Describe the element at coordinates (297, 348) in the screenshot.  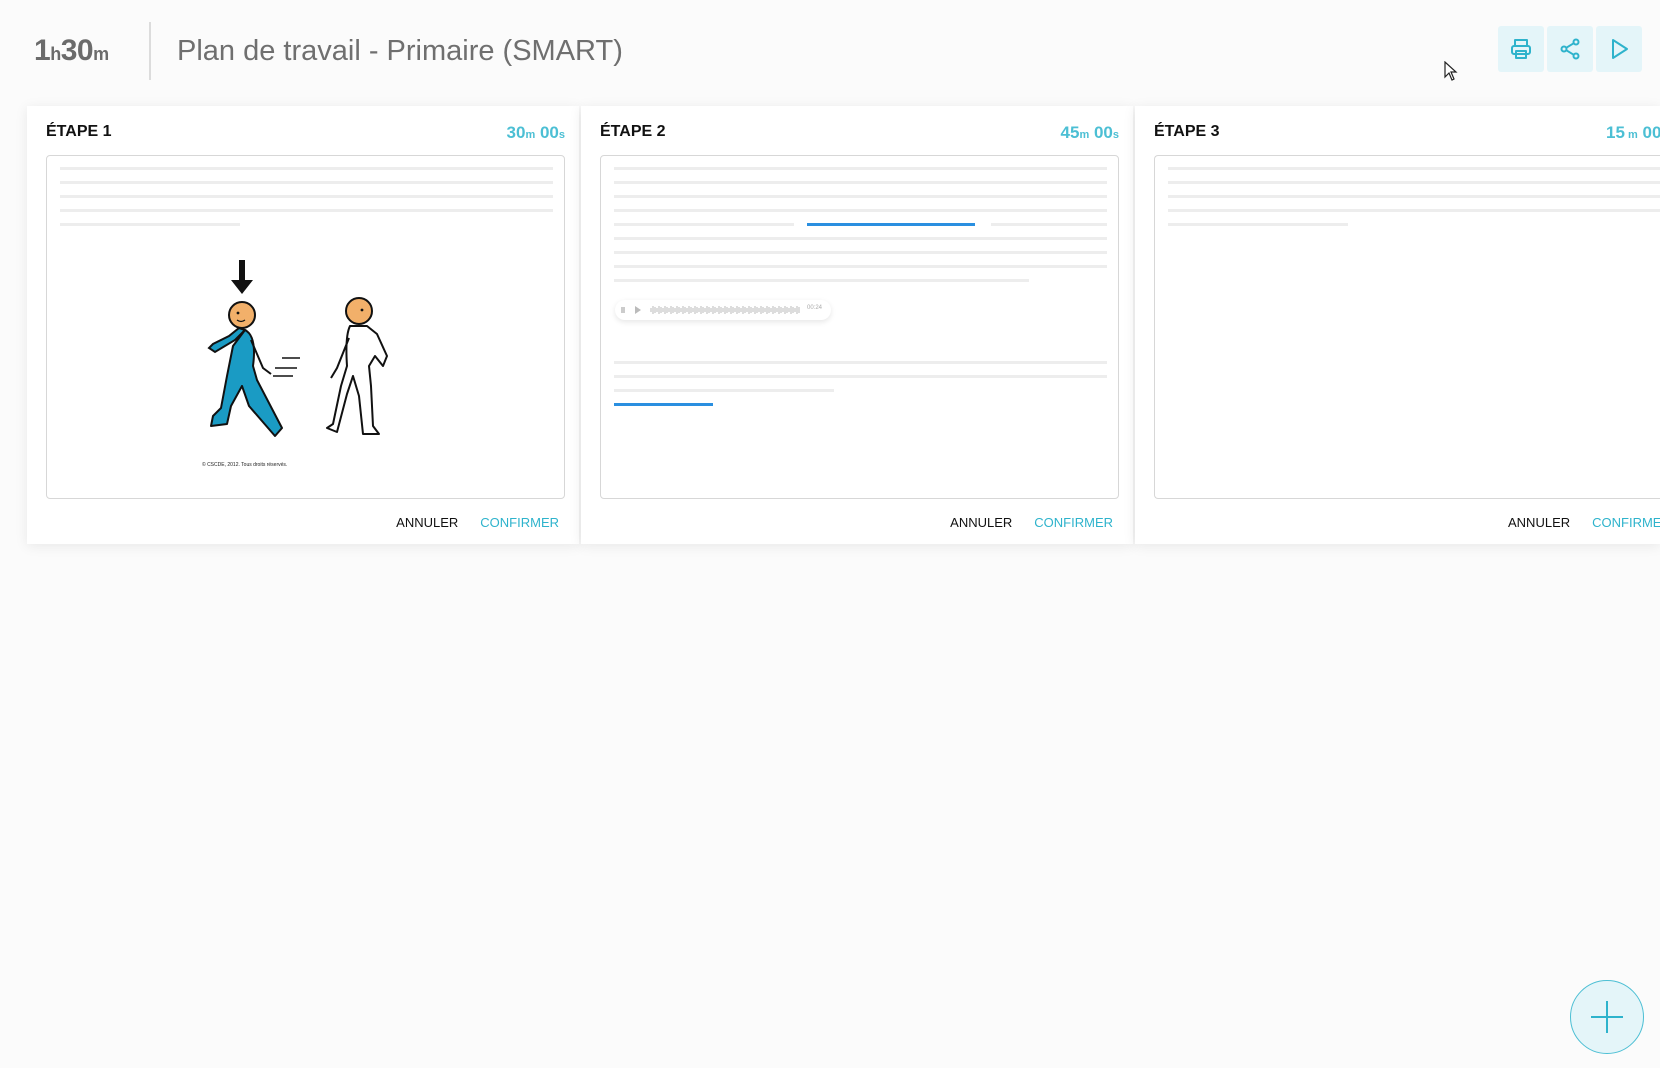
I see `pictogram-image` at that location.